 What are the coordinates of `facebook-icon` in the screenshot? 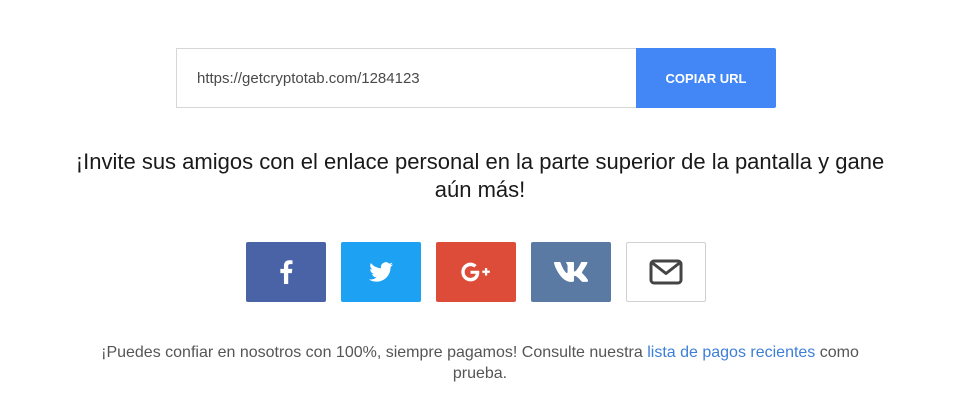 It's located at (286, 272).